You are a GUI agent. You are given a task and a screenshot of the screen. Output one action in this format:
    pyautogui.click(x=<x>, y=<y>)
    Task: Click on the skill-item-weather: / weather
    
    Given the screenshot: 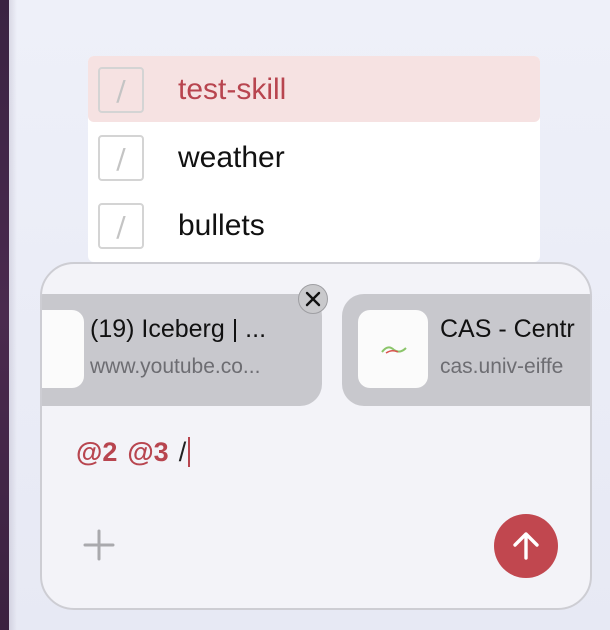 What is the action you would take?
    pyautogui.click(x=314, y=157)
    